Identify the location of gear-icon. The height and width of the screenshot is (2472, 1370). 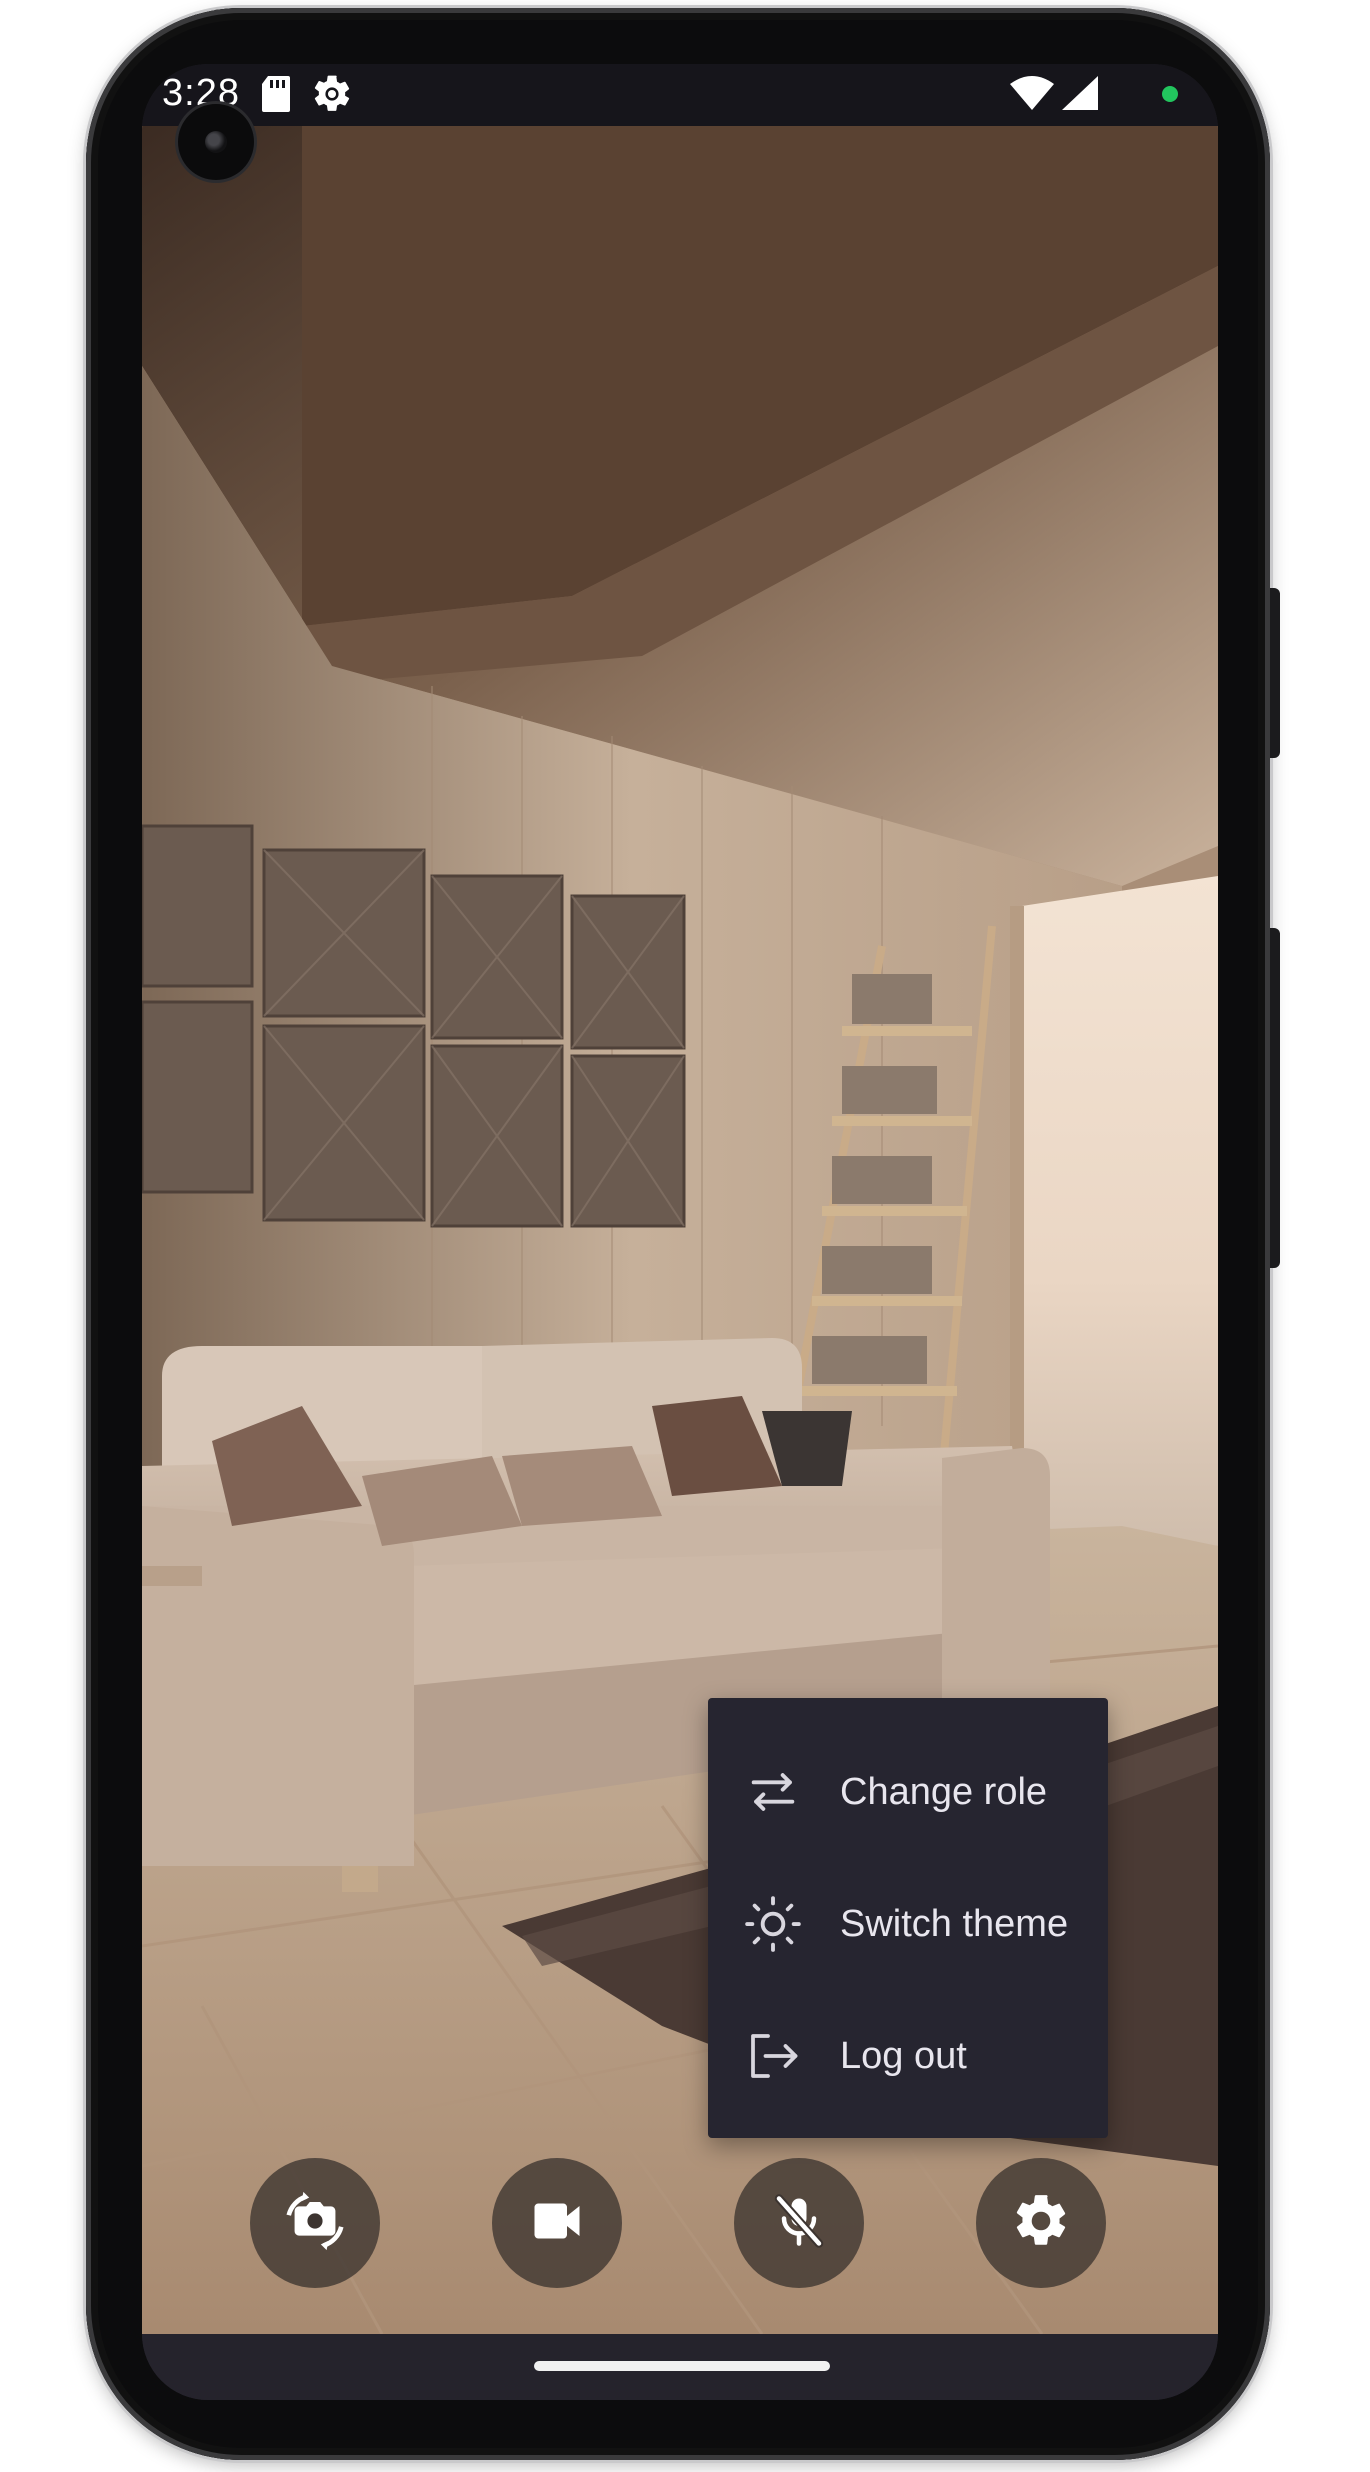
(1041, 2223).